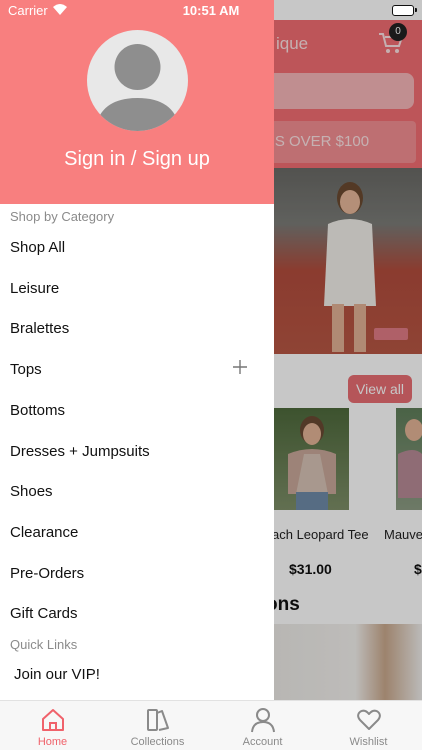 This screenshot has width=422, height=750. I want to click on account-icon, so click(263, 720).